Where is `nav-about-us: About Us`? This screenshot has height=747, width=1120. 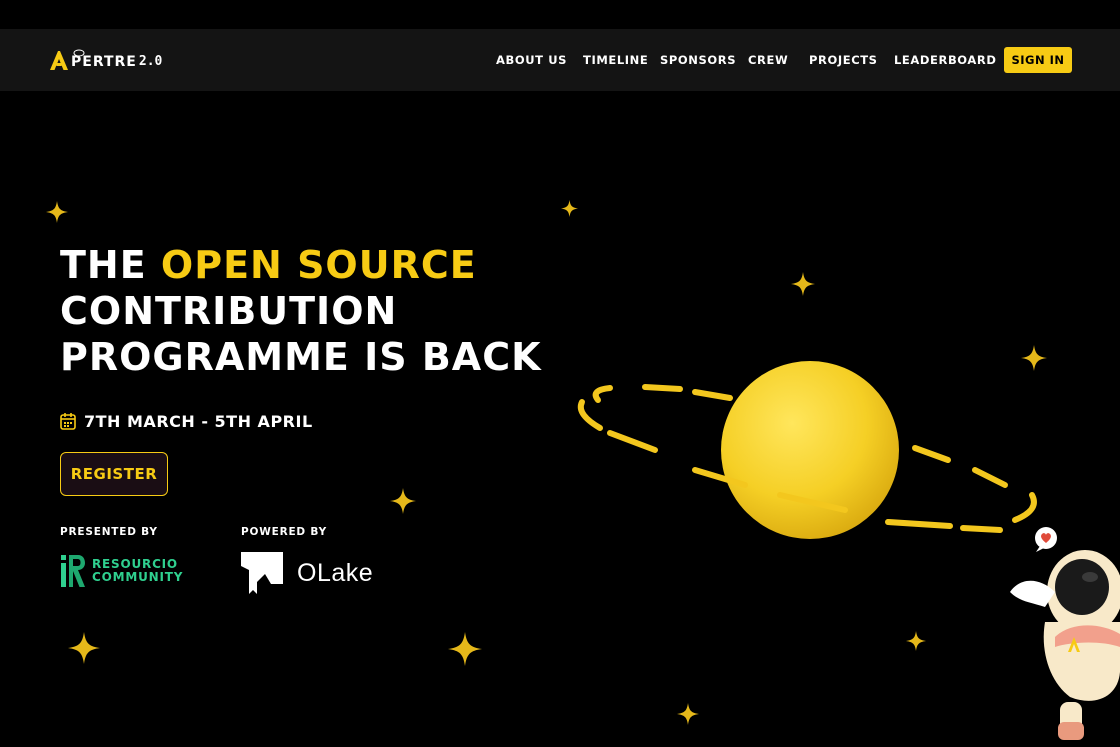
nav-about-us: About Us is located at coordinates (531, 60).